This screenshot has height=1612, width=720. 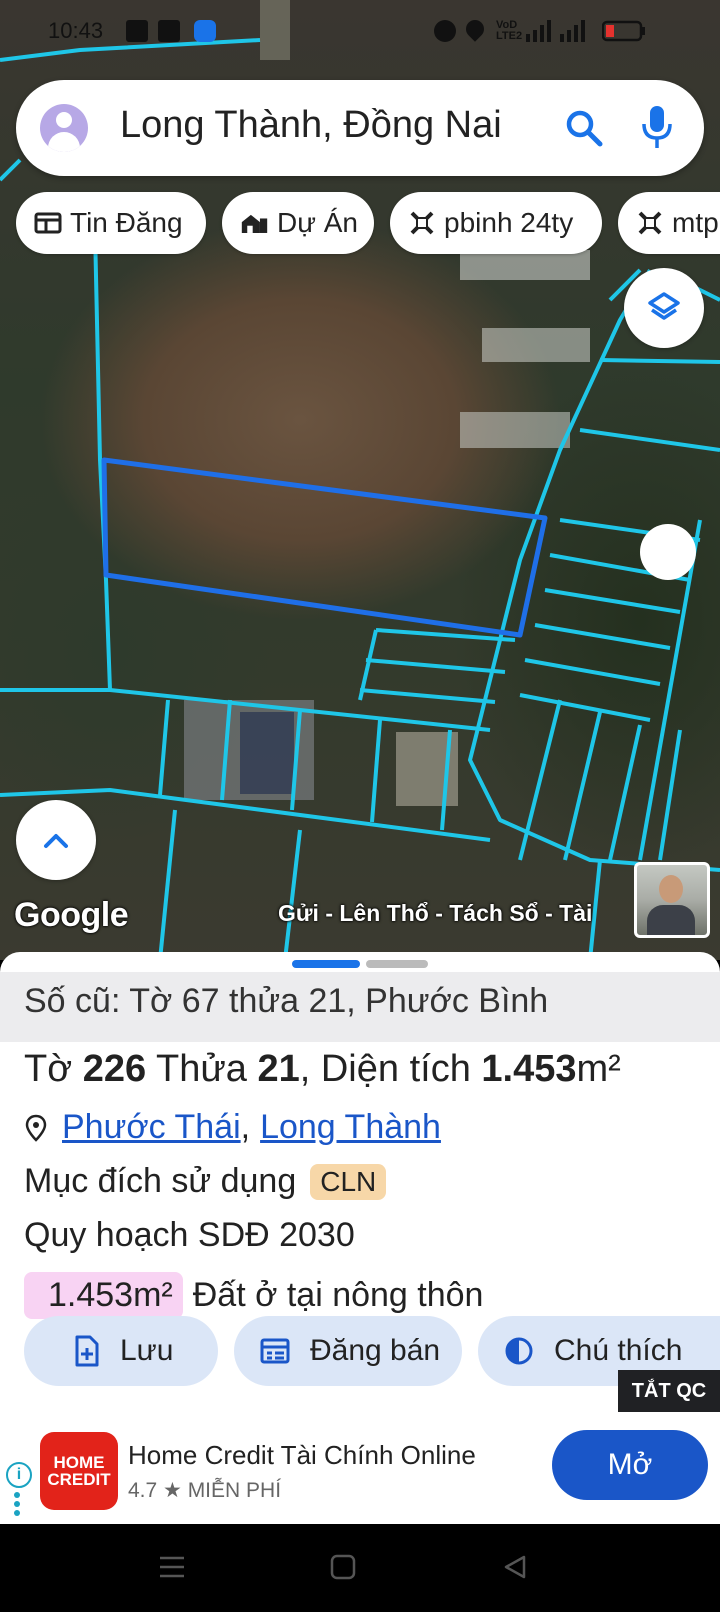 What do you see at coordinates (64, 128) in the screenshot?
I see `avatar` at bounding box center [64, 128].